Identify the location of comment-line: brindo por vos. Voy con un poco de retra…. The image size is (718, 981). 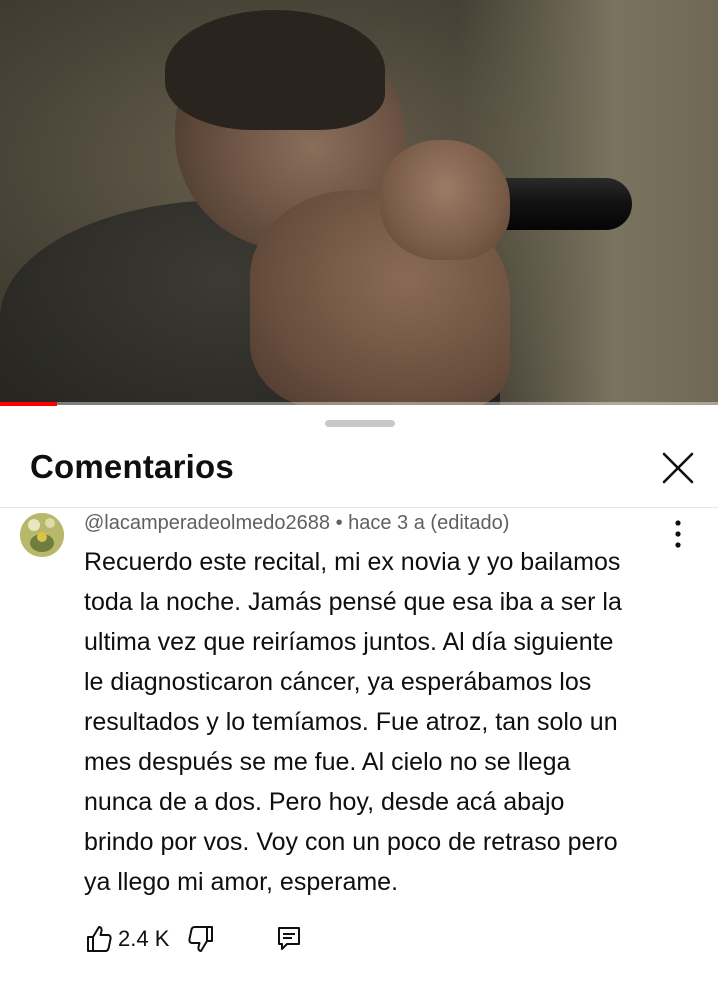
(351, 842).